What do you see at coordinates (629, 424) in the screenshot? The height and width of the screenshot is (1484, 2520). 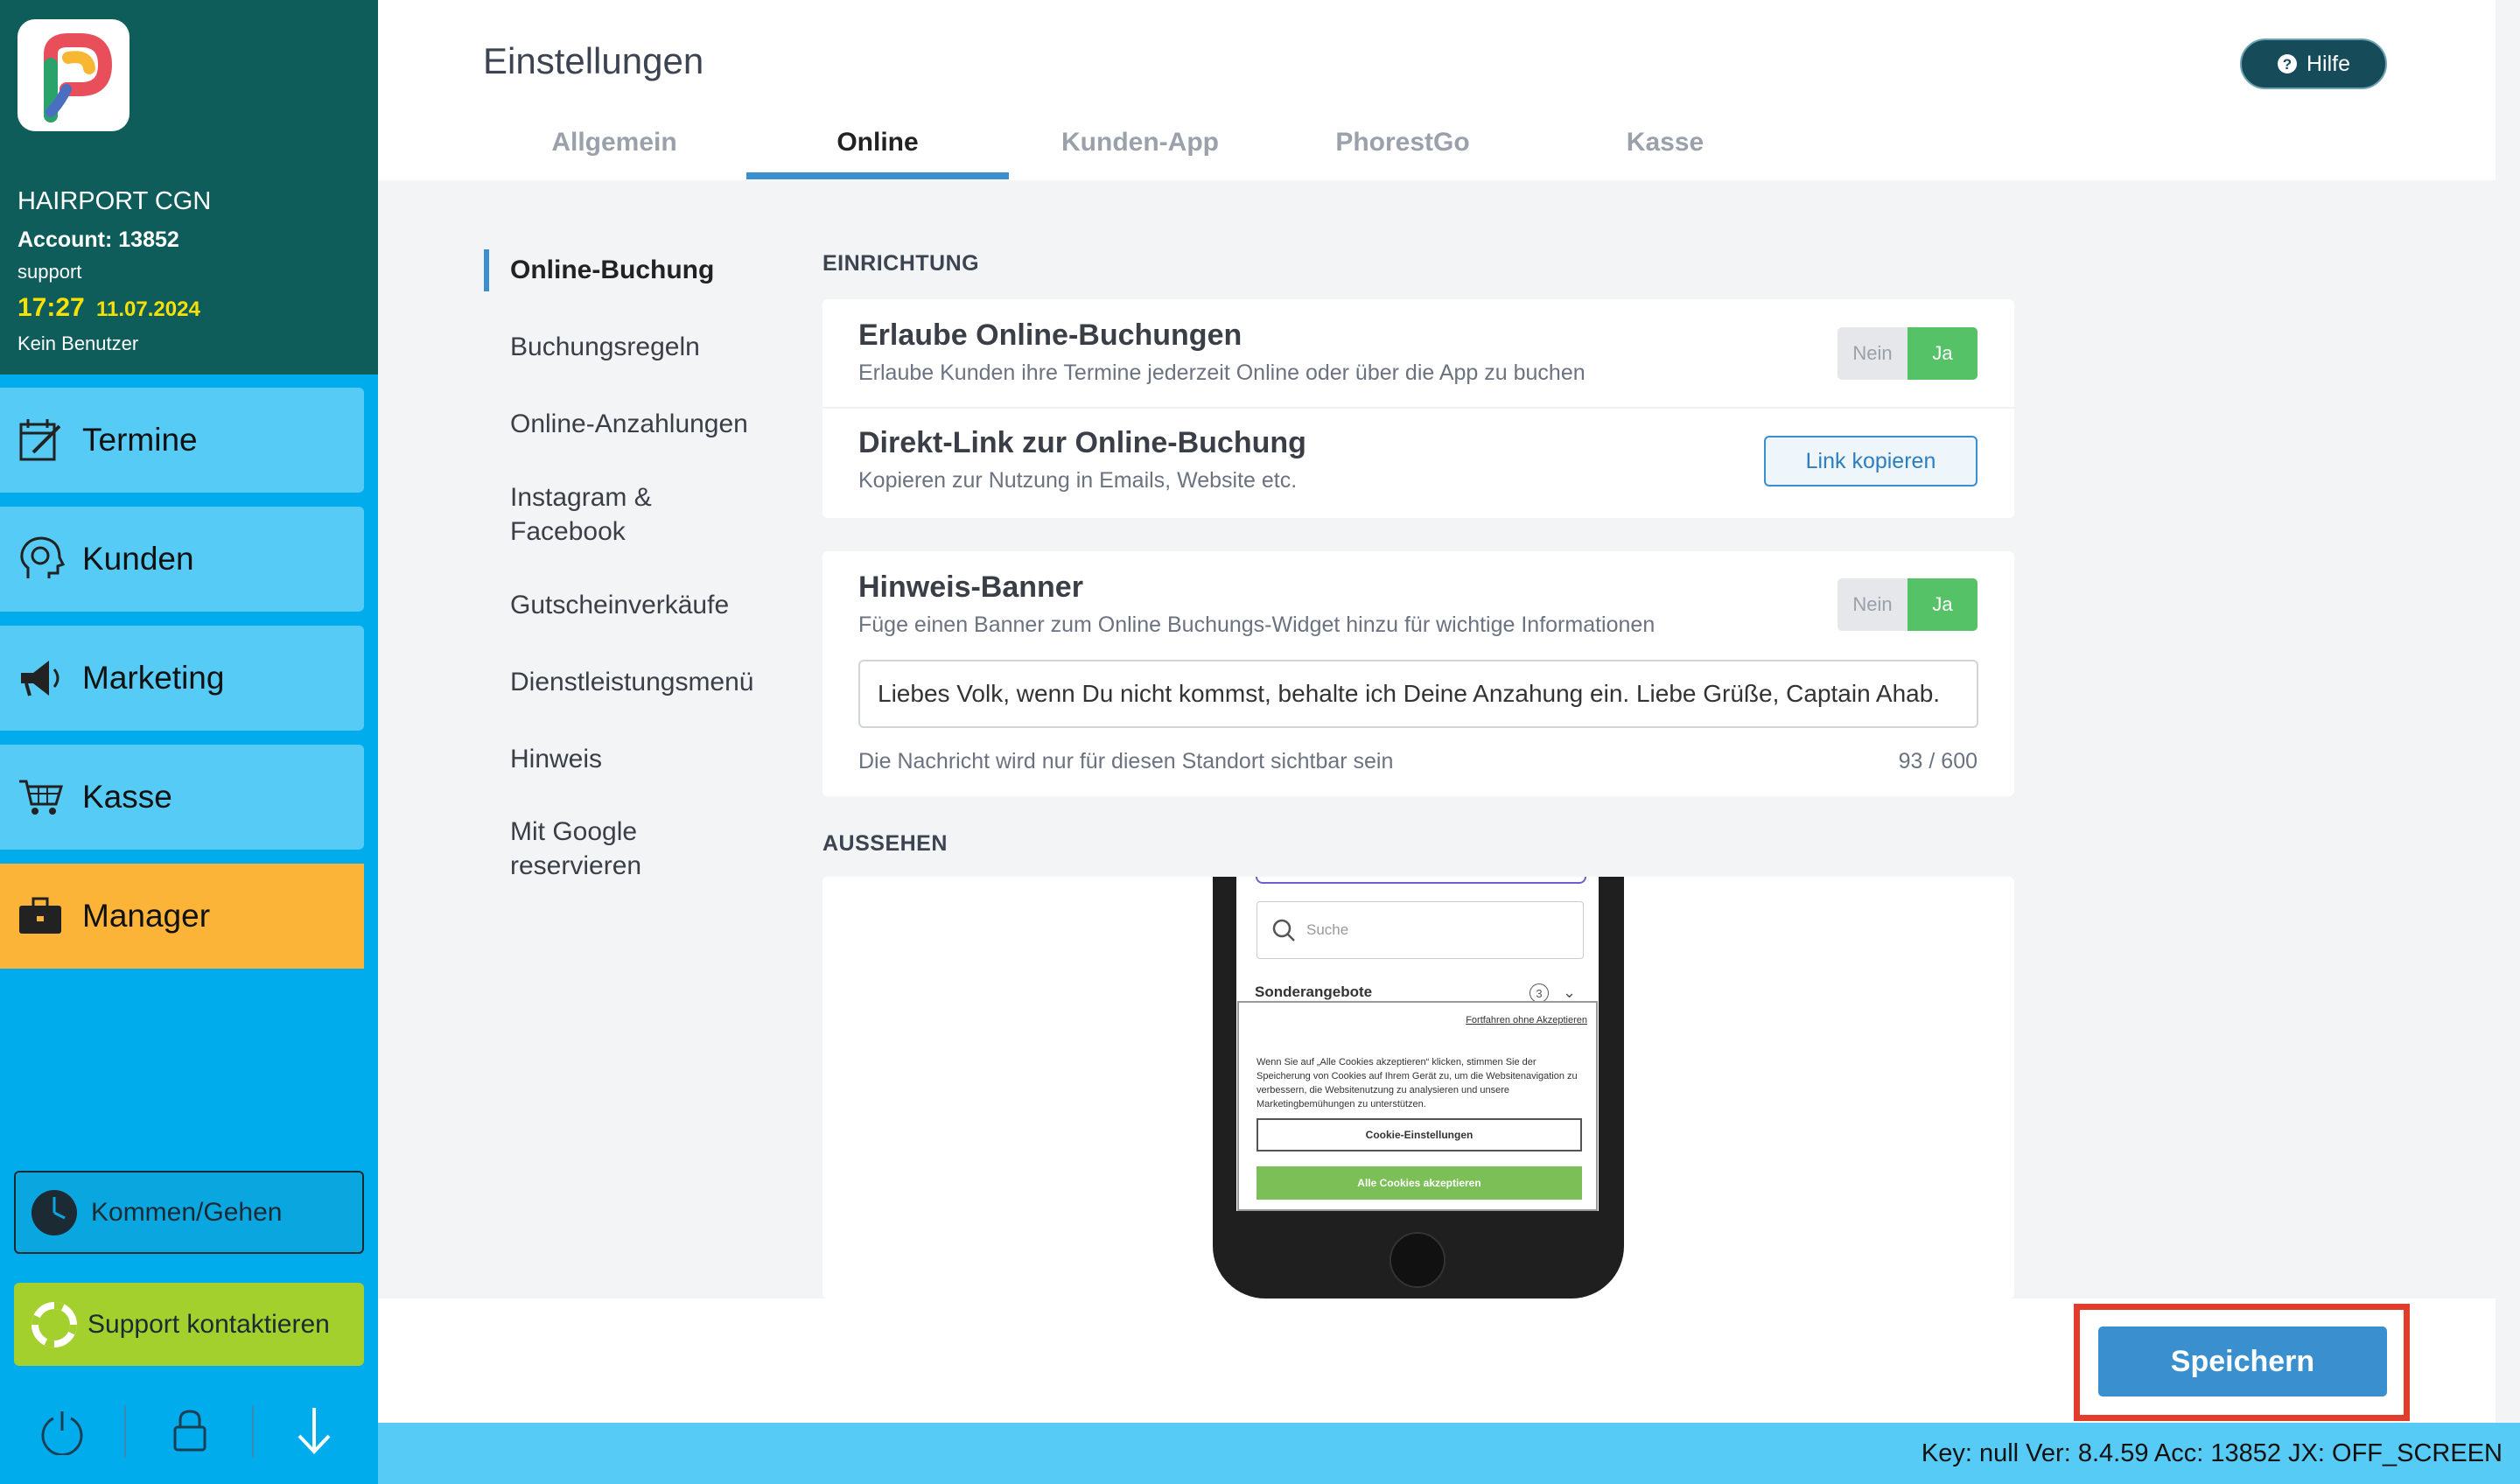 I see `menu-online-anzahlungen: Online-Anzahlungen` at bounding box center [629, 424].